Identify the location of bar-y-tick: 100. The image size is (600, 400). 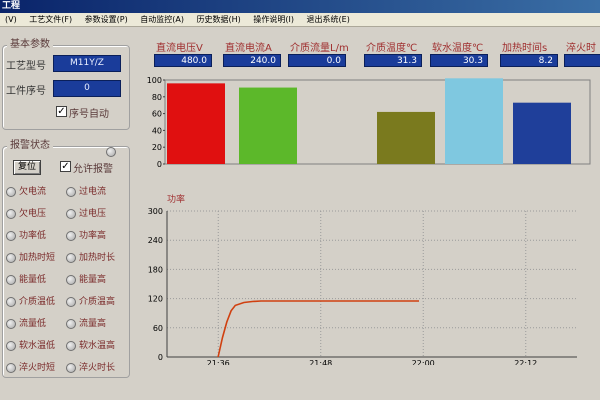
(154, 80).